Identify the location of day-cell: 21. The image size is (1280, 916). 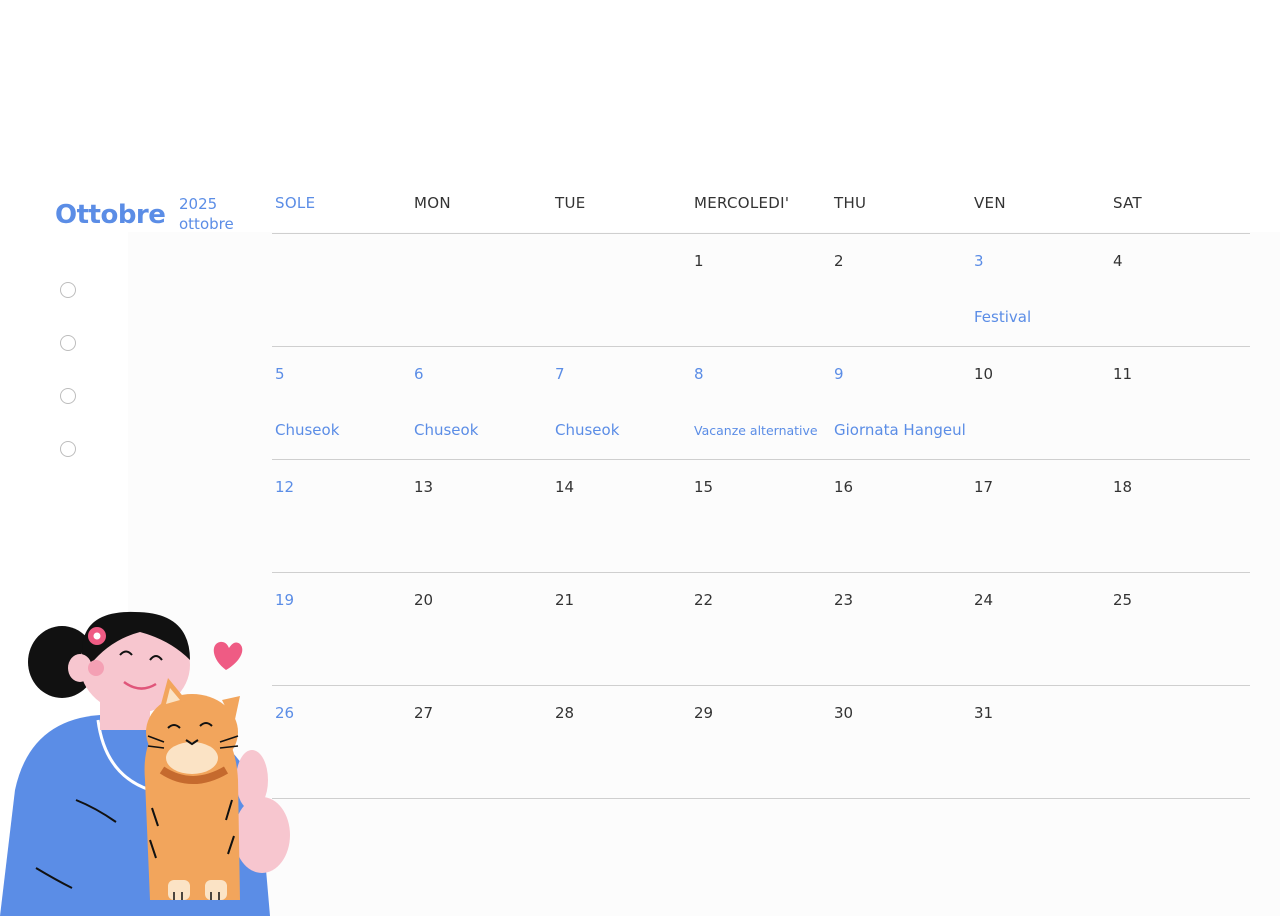
(622, 629).